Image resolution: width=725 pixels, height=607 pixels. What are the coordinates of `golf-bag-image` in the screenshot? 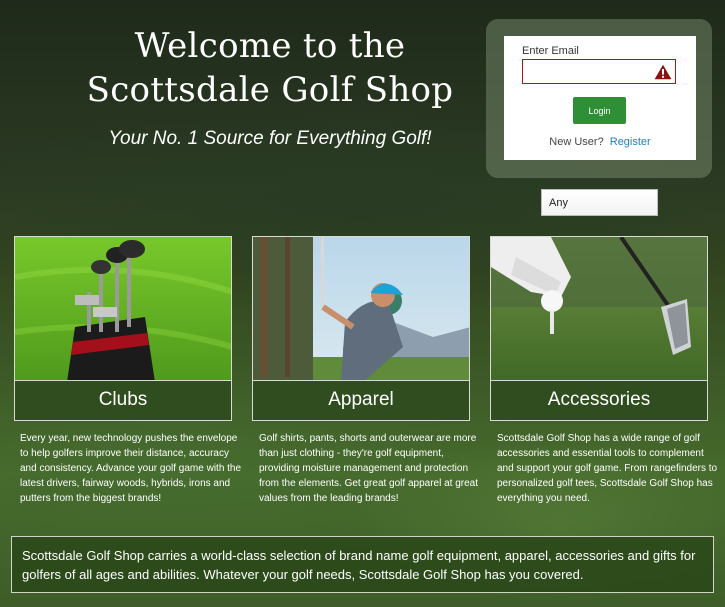 It's located at (123, 308).